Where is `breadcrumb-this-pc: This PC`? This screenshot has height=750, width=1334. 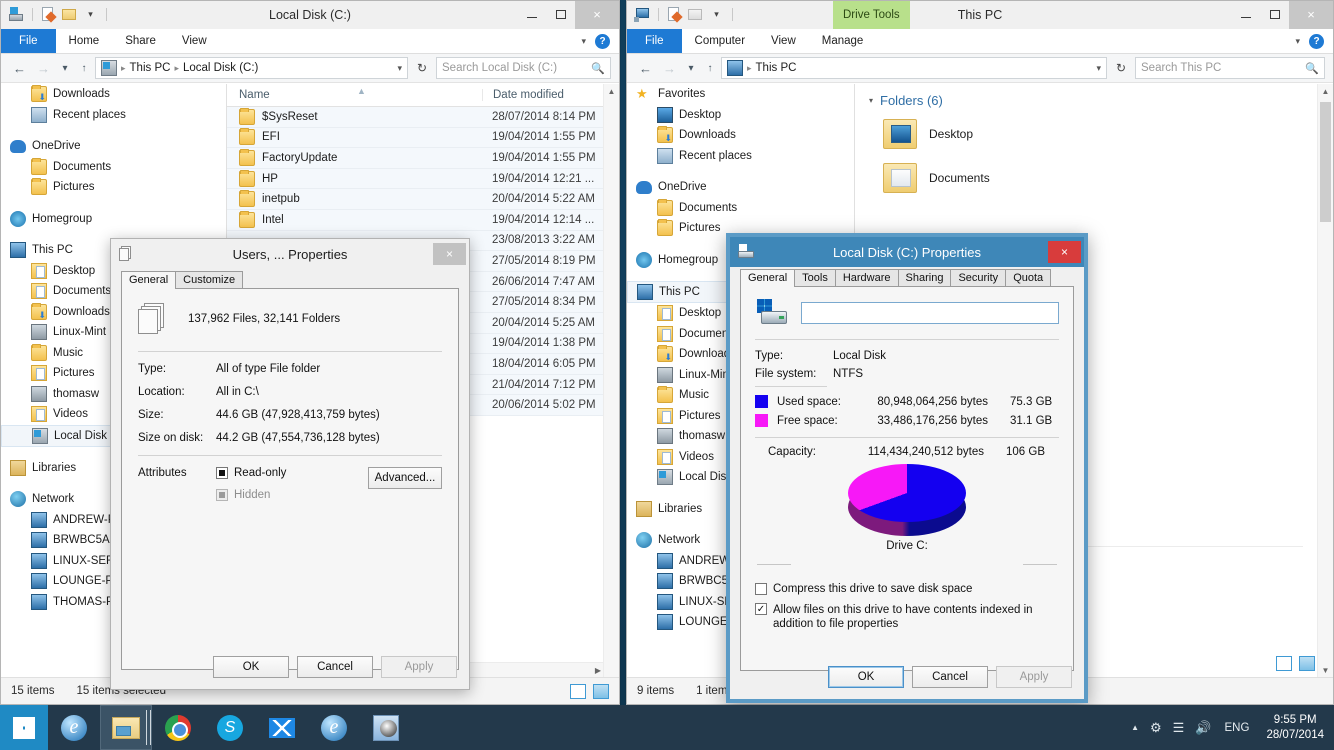
breadcrumb-this-pc: This PC is located at coordinates (150, 68).